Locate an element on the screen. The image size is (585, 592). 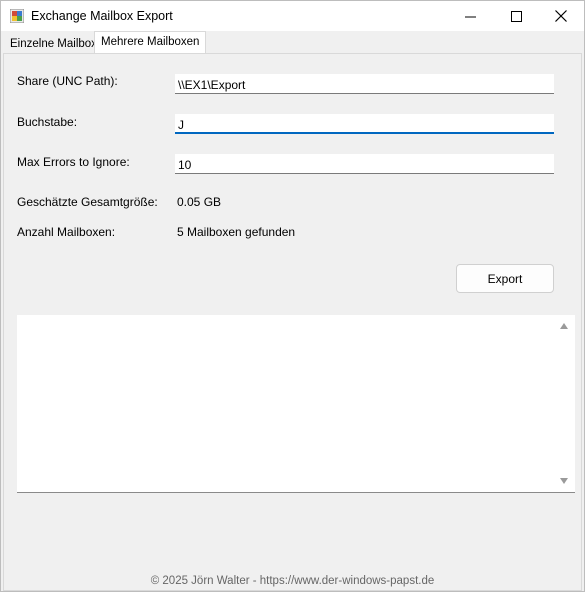
scroll-down-icon is located at coordinates (564, 481).